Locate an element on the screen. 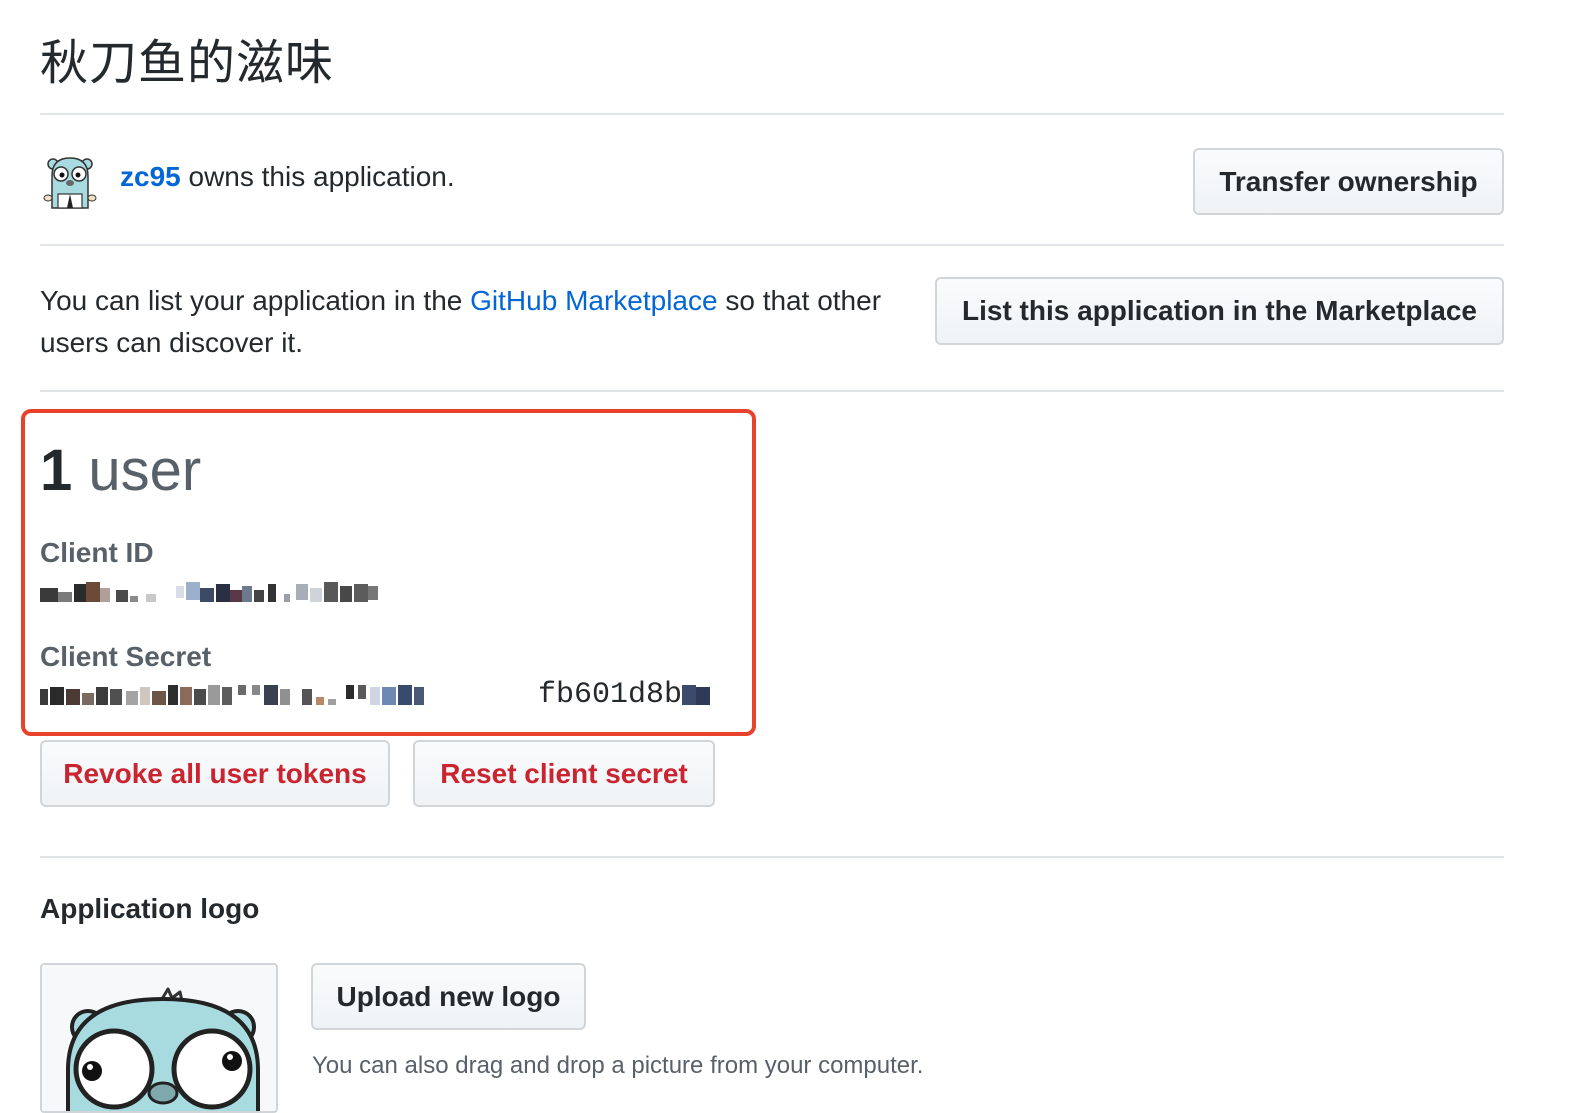 This screenshot has width=1574, height=1113. transfer-ownership-button: Transfer ownership is located at coordinates (1348, 181).